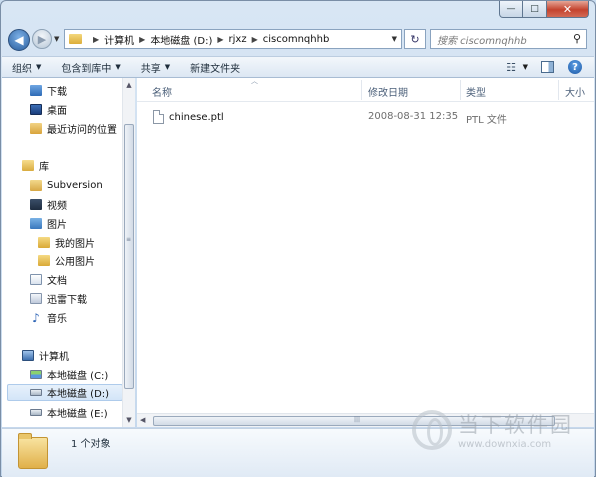  I want to click on watermark-title: 当下软件园, so click(515, 425).